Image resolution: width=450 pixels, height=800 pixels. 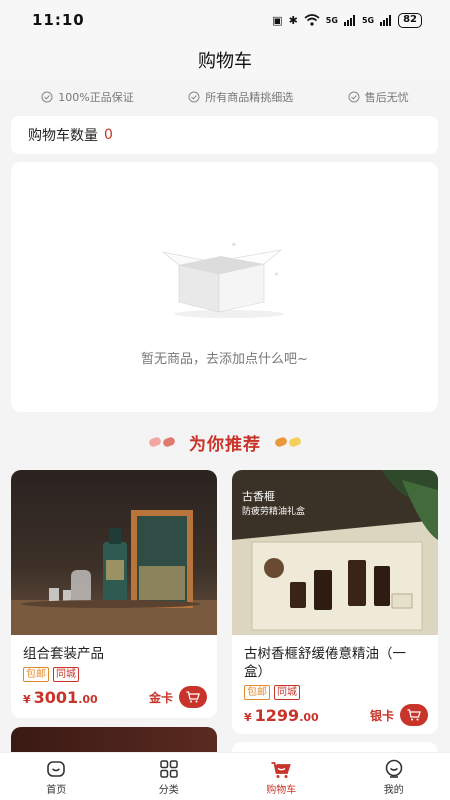 I want to click on tab-category: 分类, so click(x=169, y=777).